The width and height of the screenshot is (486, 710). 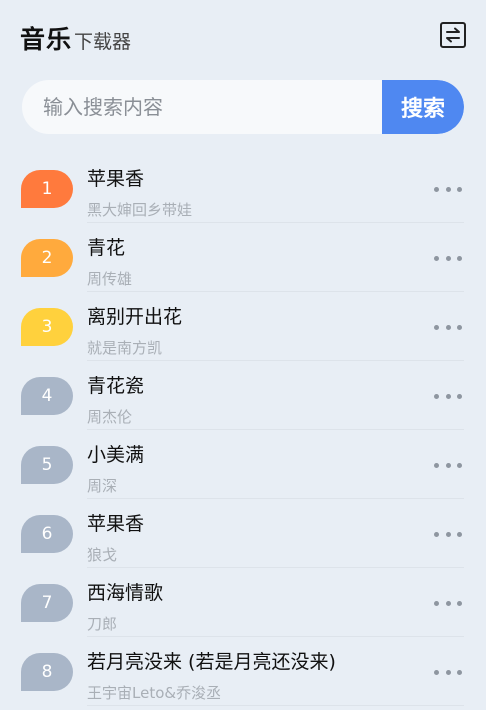 I want to click on app-header: 音乐 下载器, so click(x=243, y=36).